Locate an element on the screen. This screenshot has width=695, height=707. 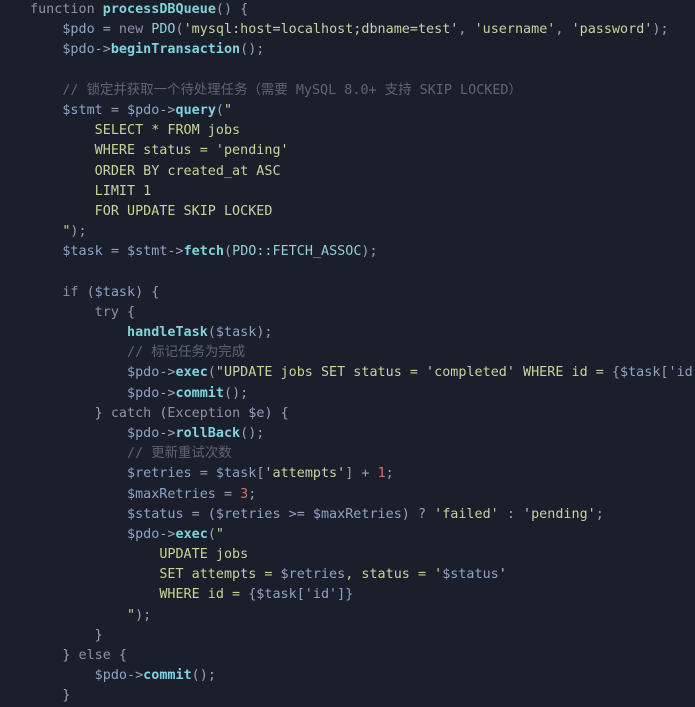
code-token-sql: SELECT * FROM jobs is located at coordinates (167, 131).